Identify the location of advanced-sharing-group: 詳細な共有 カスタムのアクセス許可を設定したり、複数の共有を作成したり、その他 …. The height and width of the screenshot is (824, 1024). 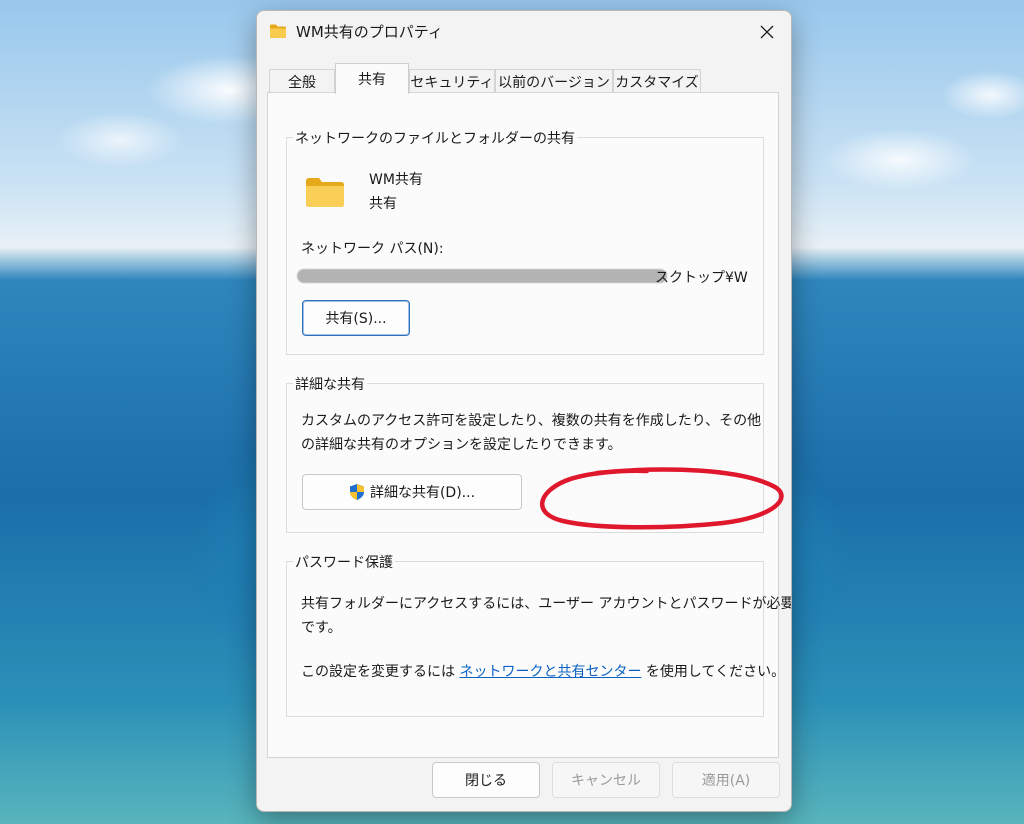
(525, 453).